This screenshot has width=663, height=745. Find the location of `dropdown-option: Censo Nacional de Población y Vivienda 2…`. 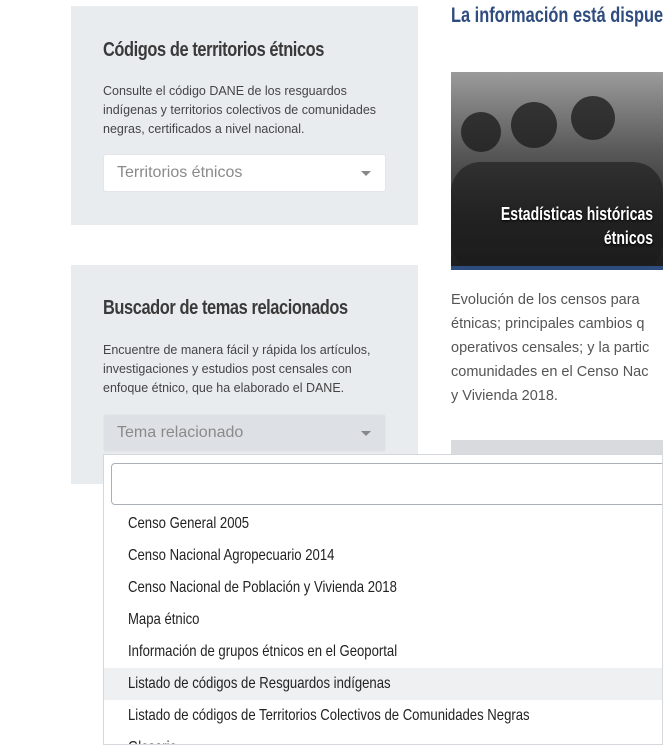

dropdown-option: Censo Nacional de Población y Vivienda 2… is located at coordinates (383, 588).